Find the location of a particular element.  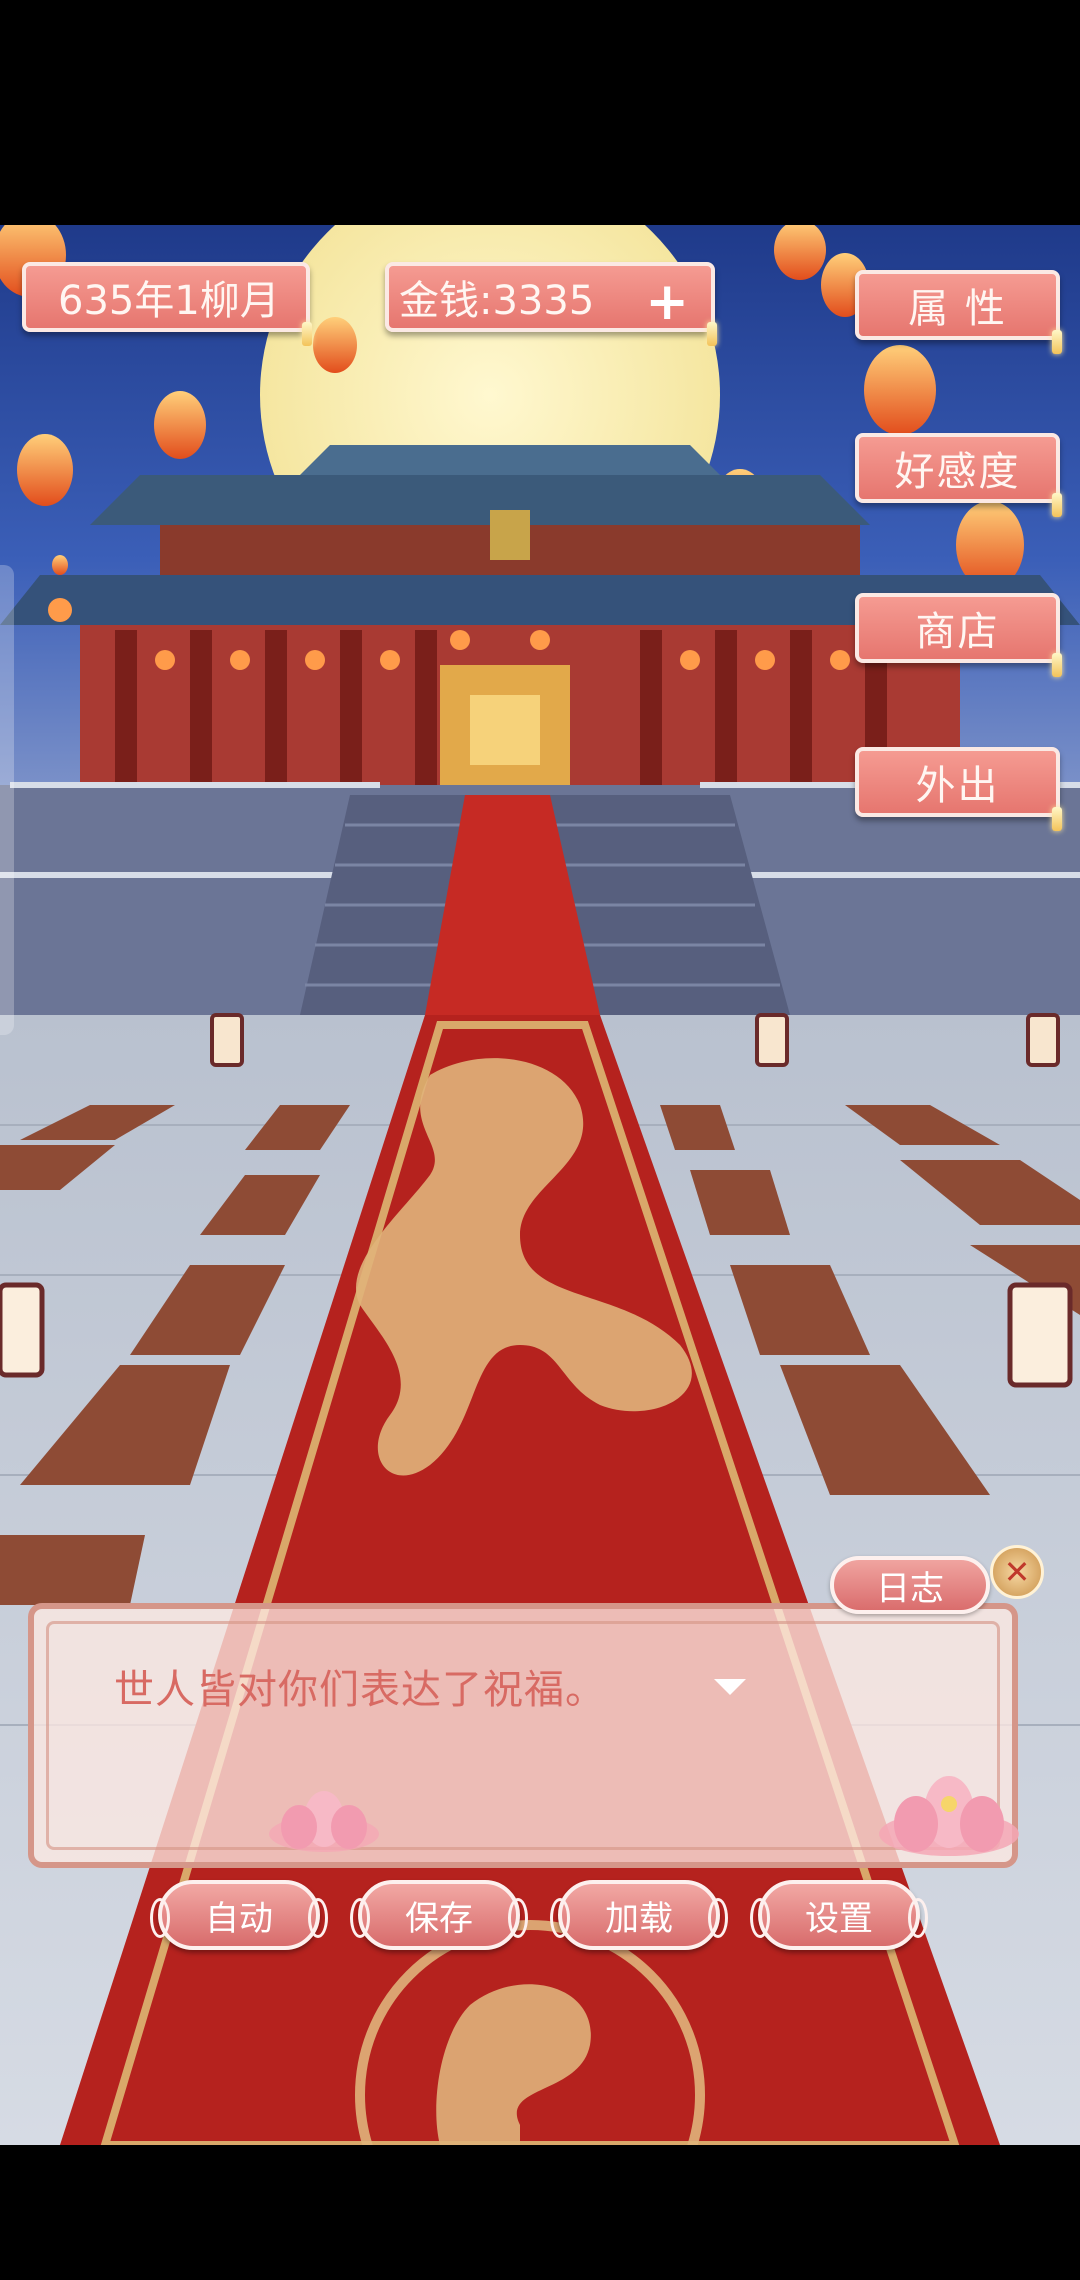

save-label: 保存 is located at coordinates (439, 1918).